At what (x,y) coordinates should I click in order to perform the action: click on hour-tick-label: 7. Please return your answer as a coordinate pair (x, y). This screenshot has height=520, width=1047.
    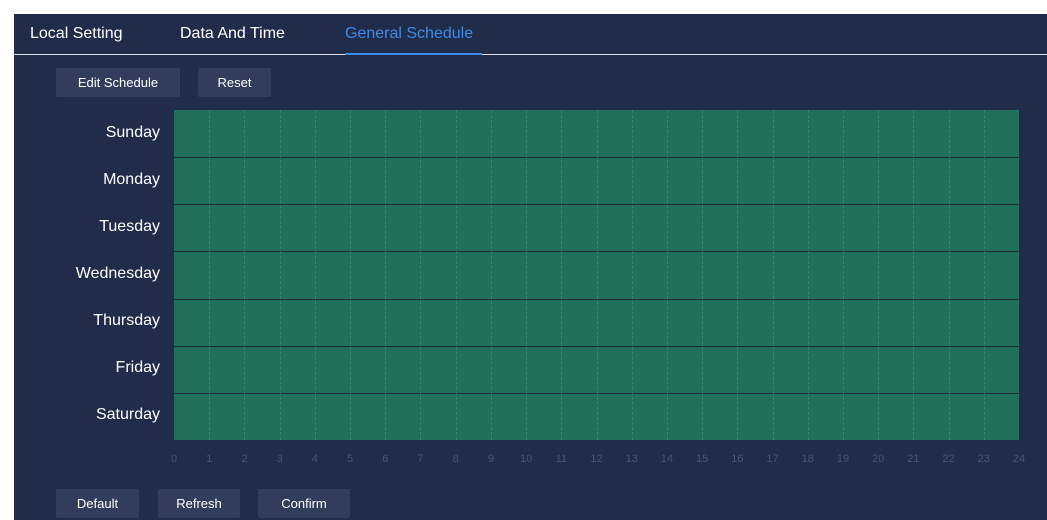
    Looking at the image, I should click on (420, 459).